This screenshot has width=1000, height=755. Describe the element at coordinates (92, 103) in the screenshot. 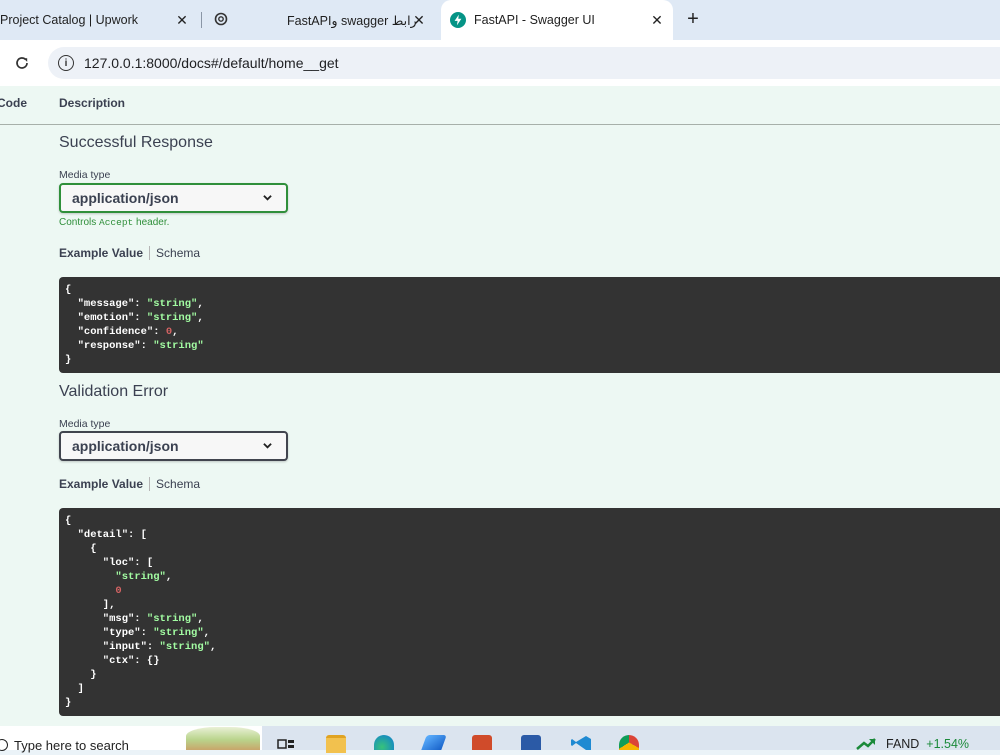

I see `description-column-header: Description` at that location.